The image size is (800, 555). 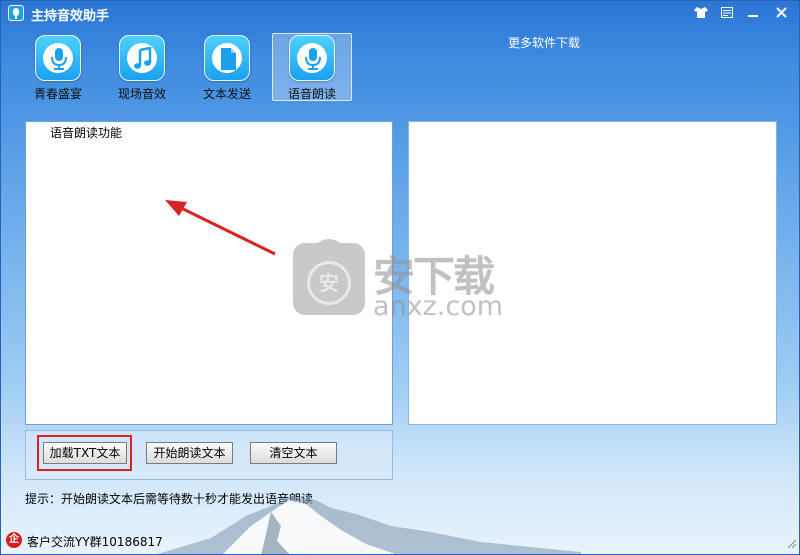 What do you see at coordinates (14, 540) in the screenshot?
I see `enterprise-badge-icon: 企` at bounding box center [14, 540].